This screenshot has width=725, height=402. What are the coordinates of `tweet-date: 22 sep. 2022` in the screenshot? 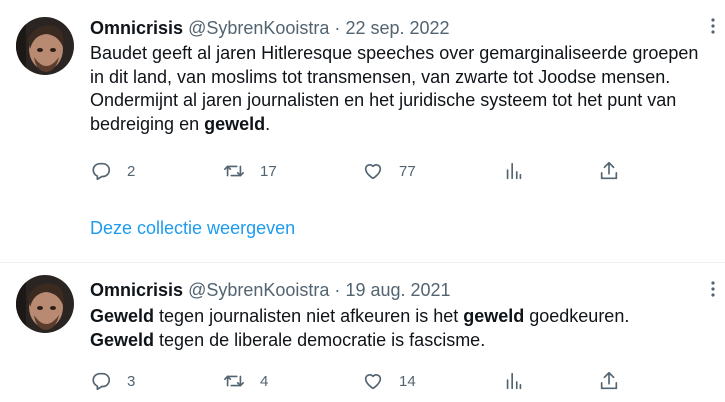 It's located at (397, 28).